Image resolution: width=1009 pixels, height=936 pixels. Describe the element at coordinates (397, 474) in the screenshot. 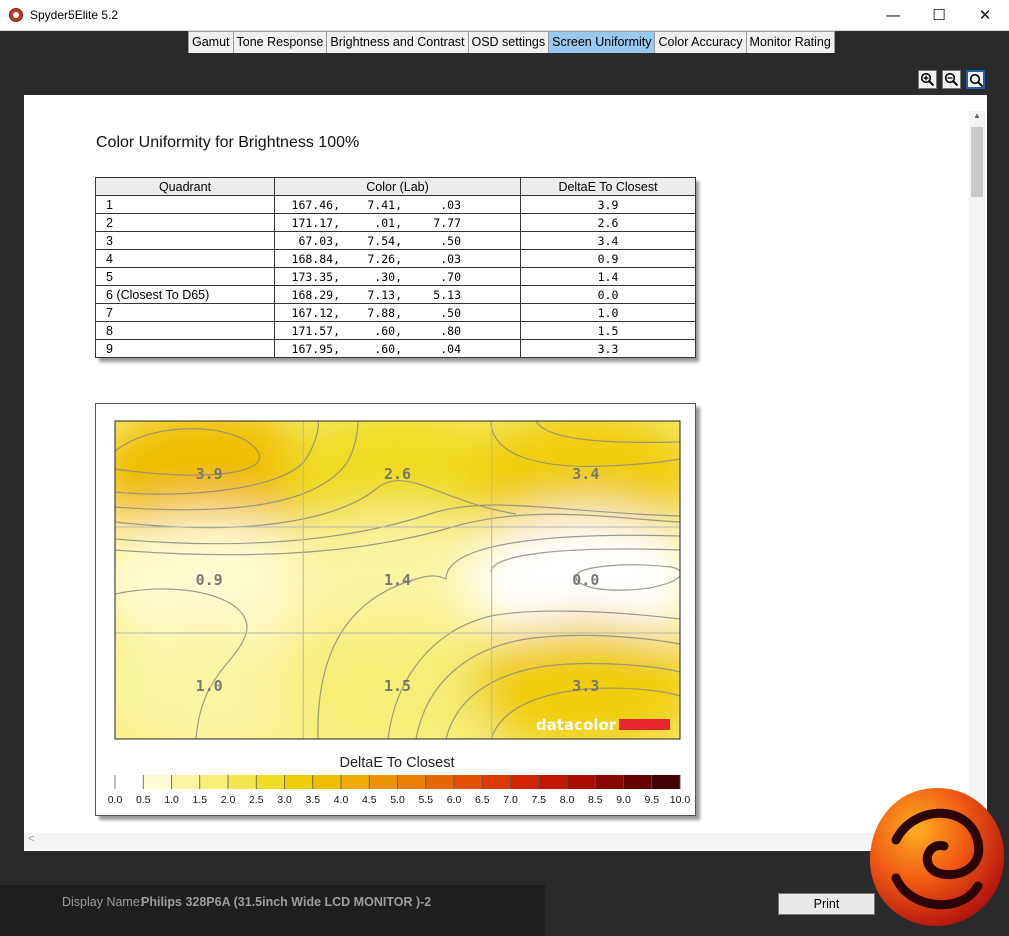

I see `heatmap-cell-label: 2.6` at that location.